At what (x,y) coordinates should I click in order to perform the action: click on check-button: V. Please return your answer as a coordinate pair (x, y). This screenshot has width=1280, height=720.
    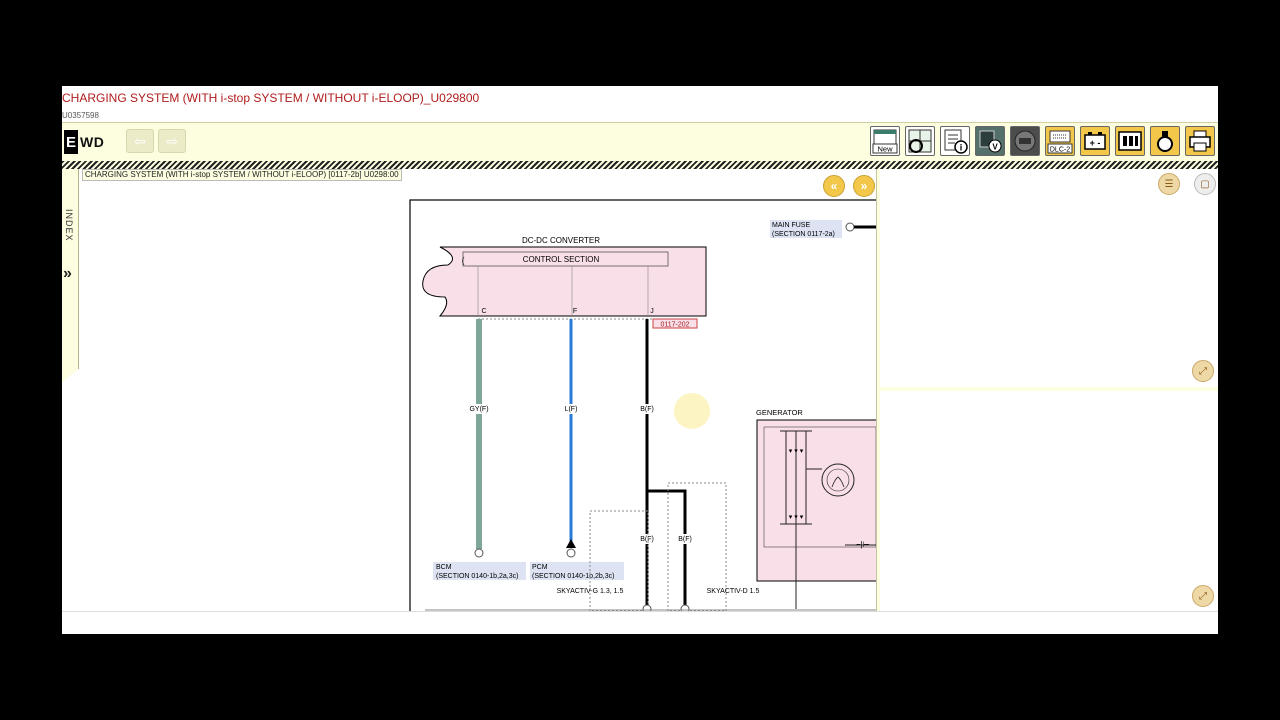
    Looking at the image, I should click on (990, 141).